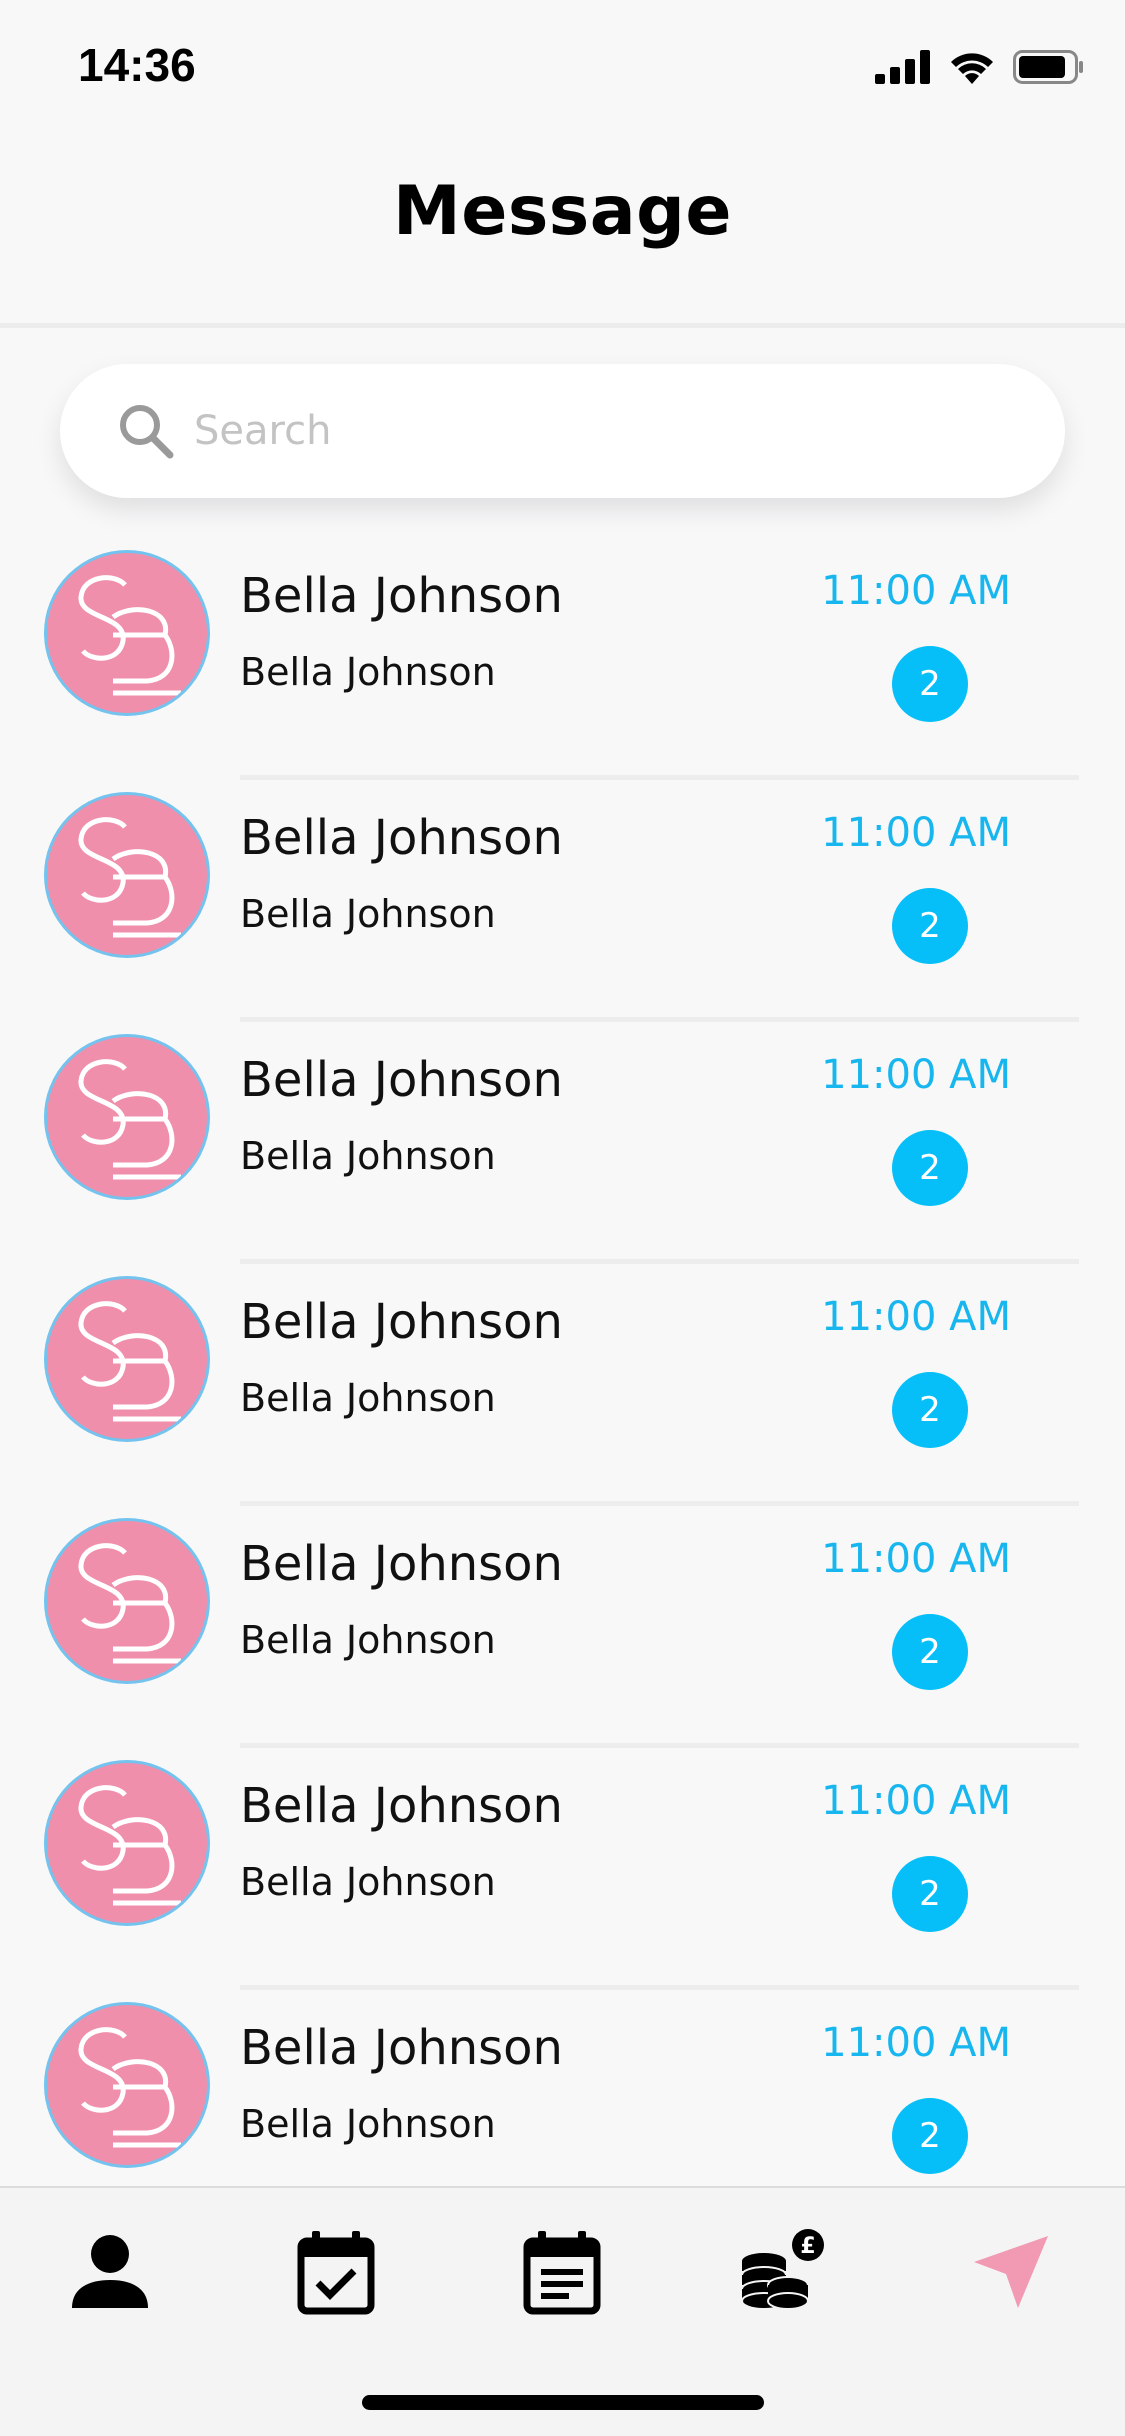  I want to click on tab-schedule, so click(336, 2272).